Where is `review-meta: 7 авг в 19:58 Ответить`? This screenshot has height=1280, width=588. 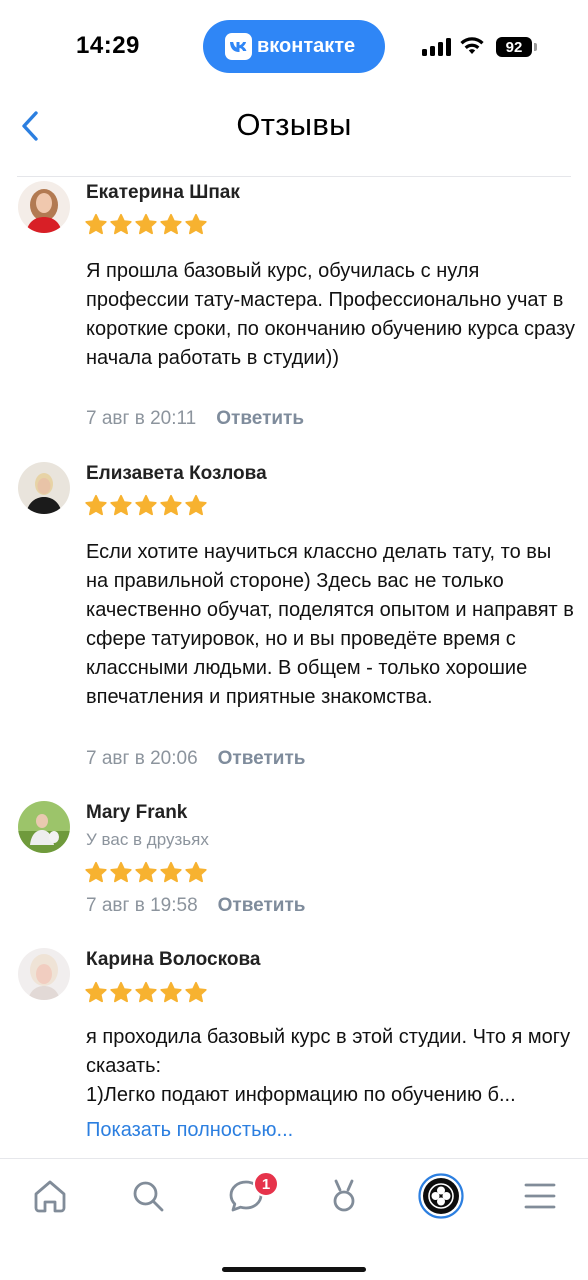 review-meta: 7 авг в 19:58 Ответить is located at coordinates (195, 906).